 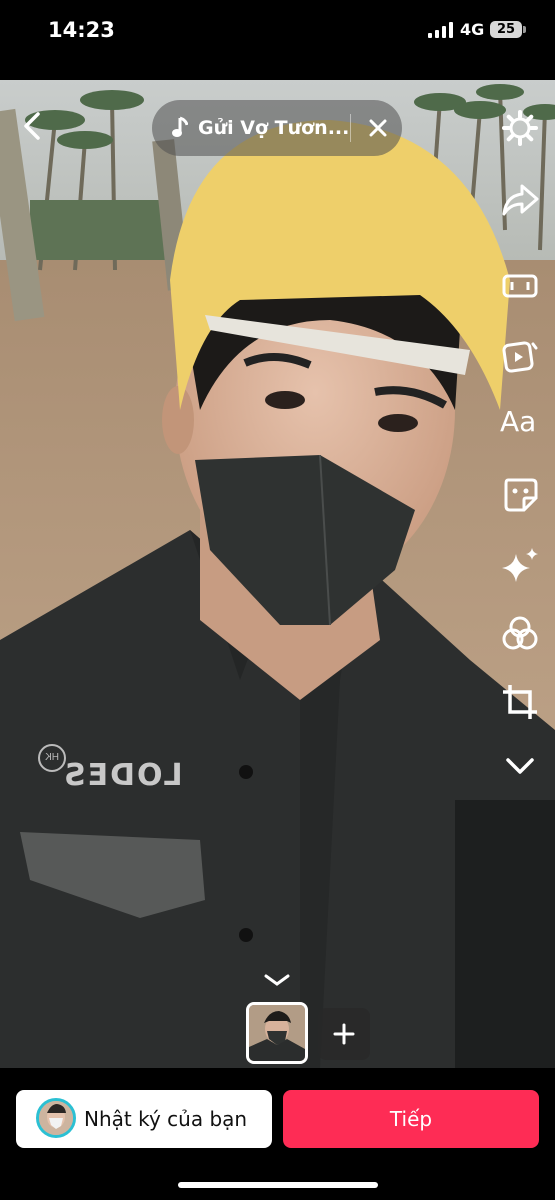 I want to click on collapse-chevron-icon, so click(x=277, y=980).